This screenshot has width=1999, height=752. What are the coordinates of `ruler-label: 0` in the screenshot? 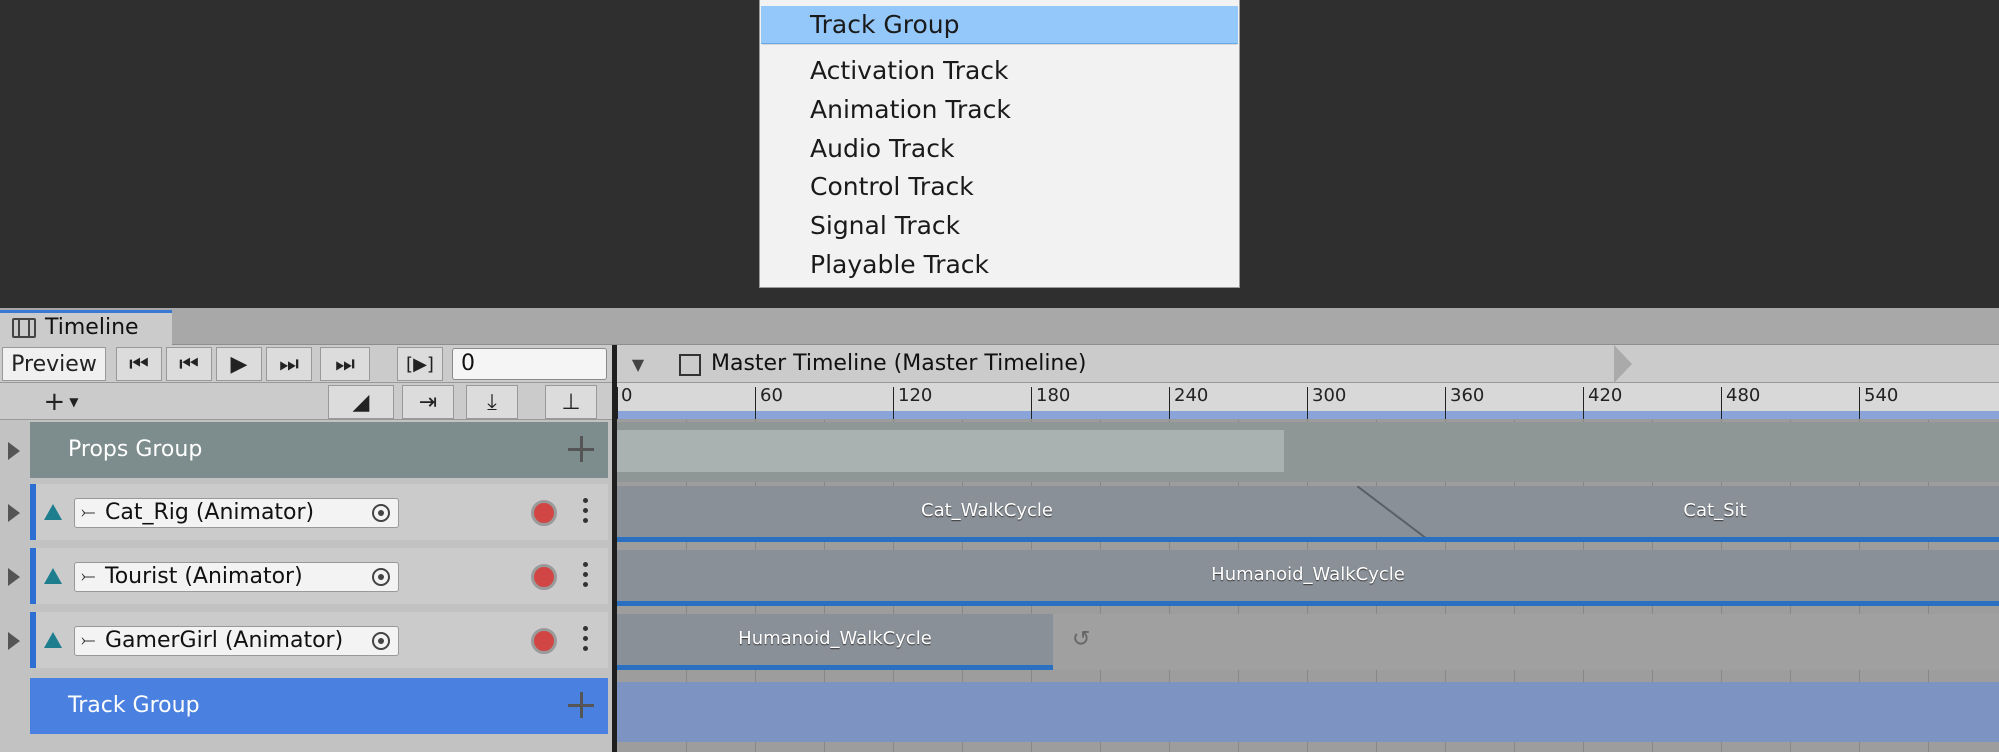 It's located at (627, 395).